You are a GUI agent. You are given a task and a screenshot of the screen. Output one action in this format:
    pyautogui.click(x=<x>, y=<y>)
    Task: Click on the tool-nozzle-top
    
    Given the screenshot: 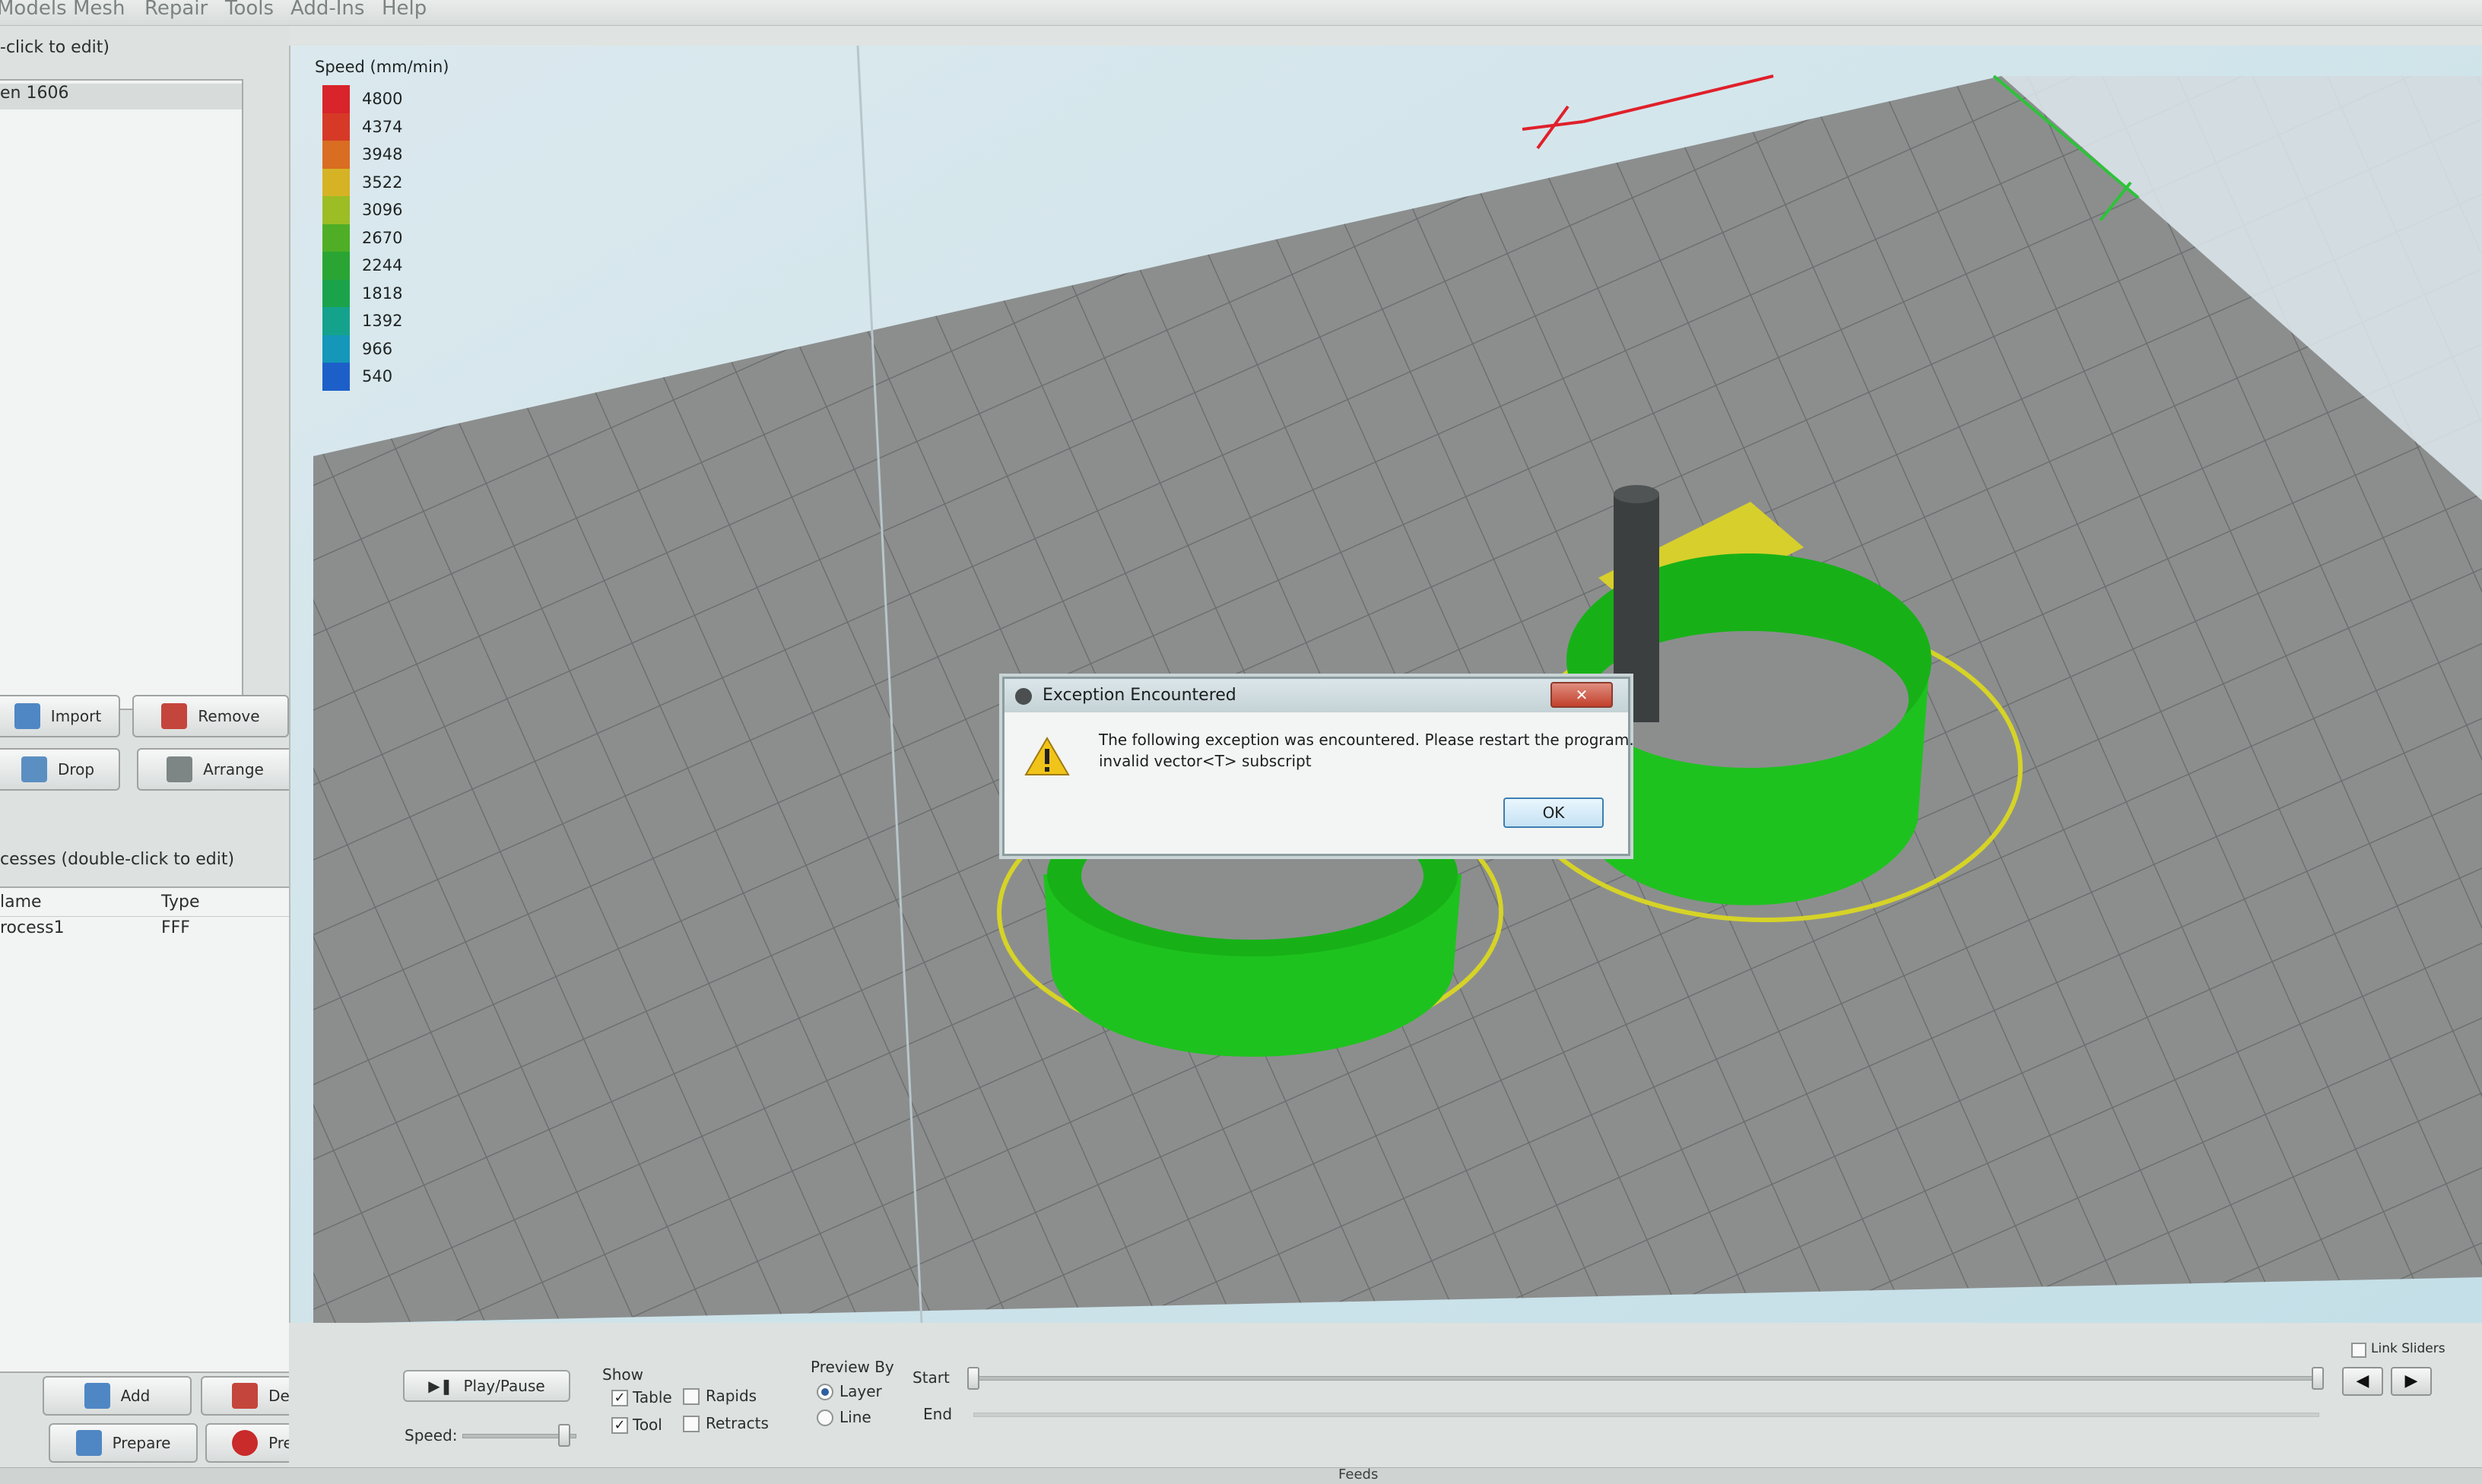 What is the action you would take?
    pyautogui.click(x=1636, y=494)
    